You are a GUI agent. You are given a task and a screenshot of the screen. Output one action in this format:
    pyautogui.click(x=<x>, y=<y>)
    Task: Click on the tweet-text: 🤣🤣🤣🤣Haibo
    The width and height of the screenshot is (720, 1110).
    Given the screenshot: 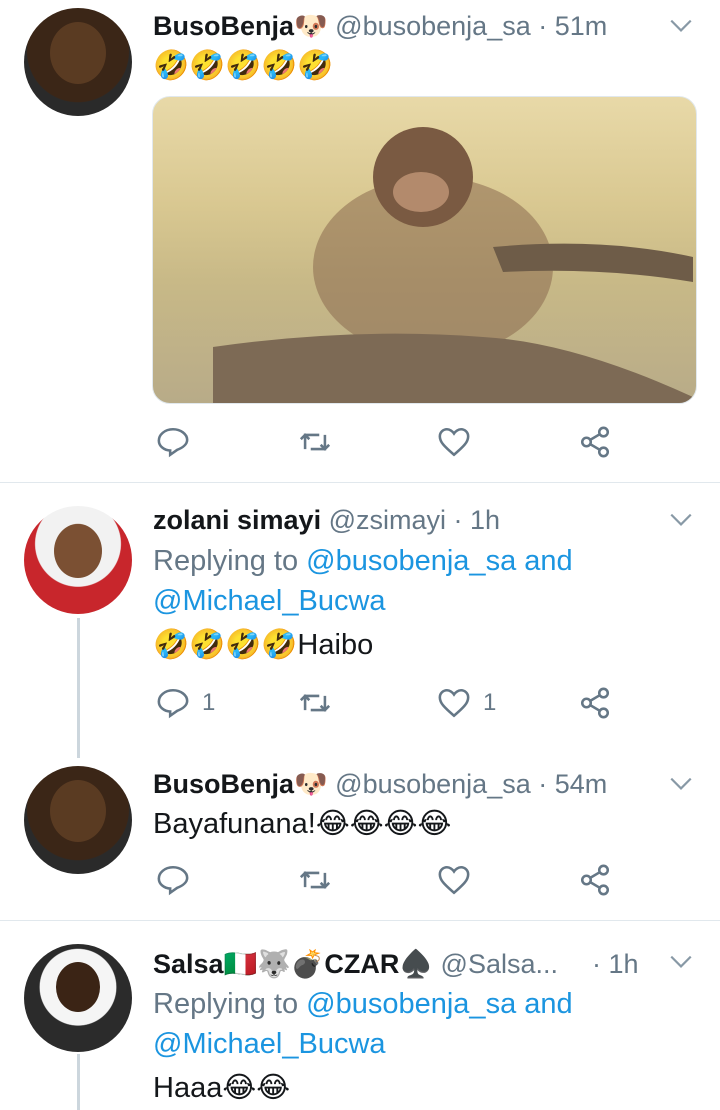 What is the action you would take?
    pyautogui.click(x=263, y=645)
    